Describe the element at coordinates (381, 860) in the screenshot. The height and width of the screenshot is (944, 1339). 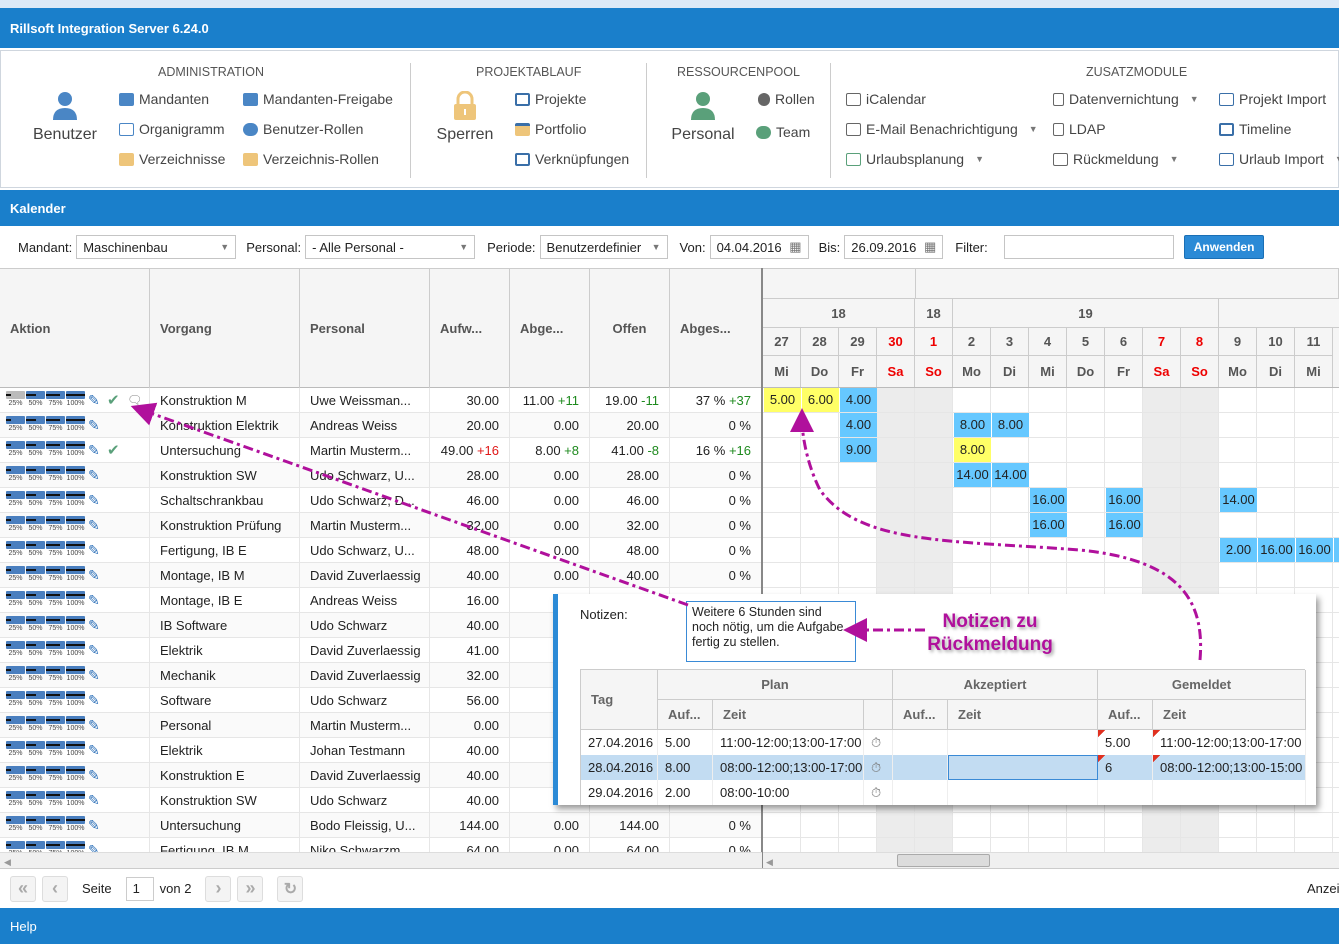
I see `left-horizontal-scrollbar: ◀` at that location.